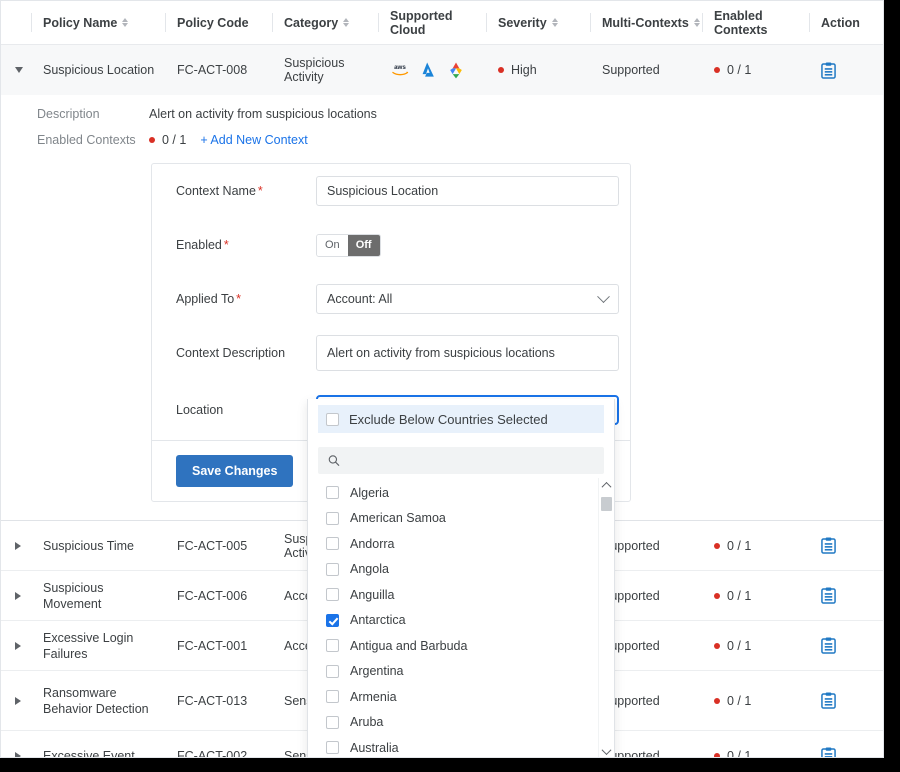 The image size is (900, 772). I want to click on cell-enabled-contexts-text: 0 / 1, so click(739, 753).